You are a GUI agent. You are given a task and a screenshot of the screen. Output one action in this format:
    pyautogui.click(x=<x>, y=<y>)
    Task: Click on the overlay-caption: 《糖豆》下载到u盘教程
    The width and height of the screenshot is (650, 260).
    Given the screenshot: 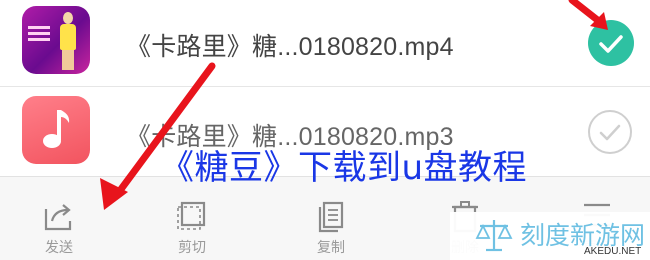 What is the action you would take?
    pyautogui.click(x=344, y=168)
    